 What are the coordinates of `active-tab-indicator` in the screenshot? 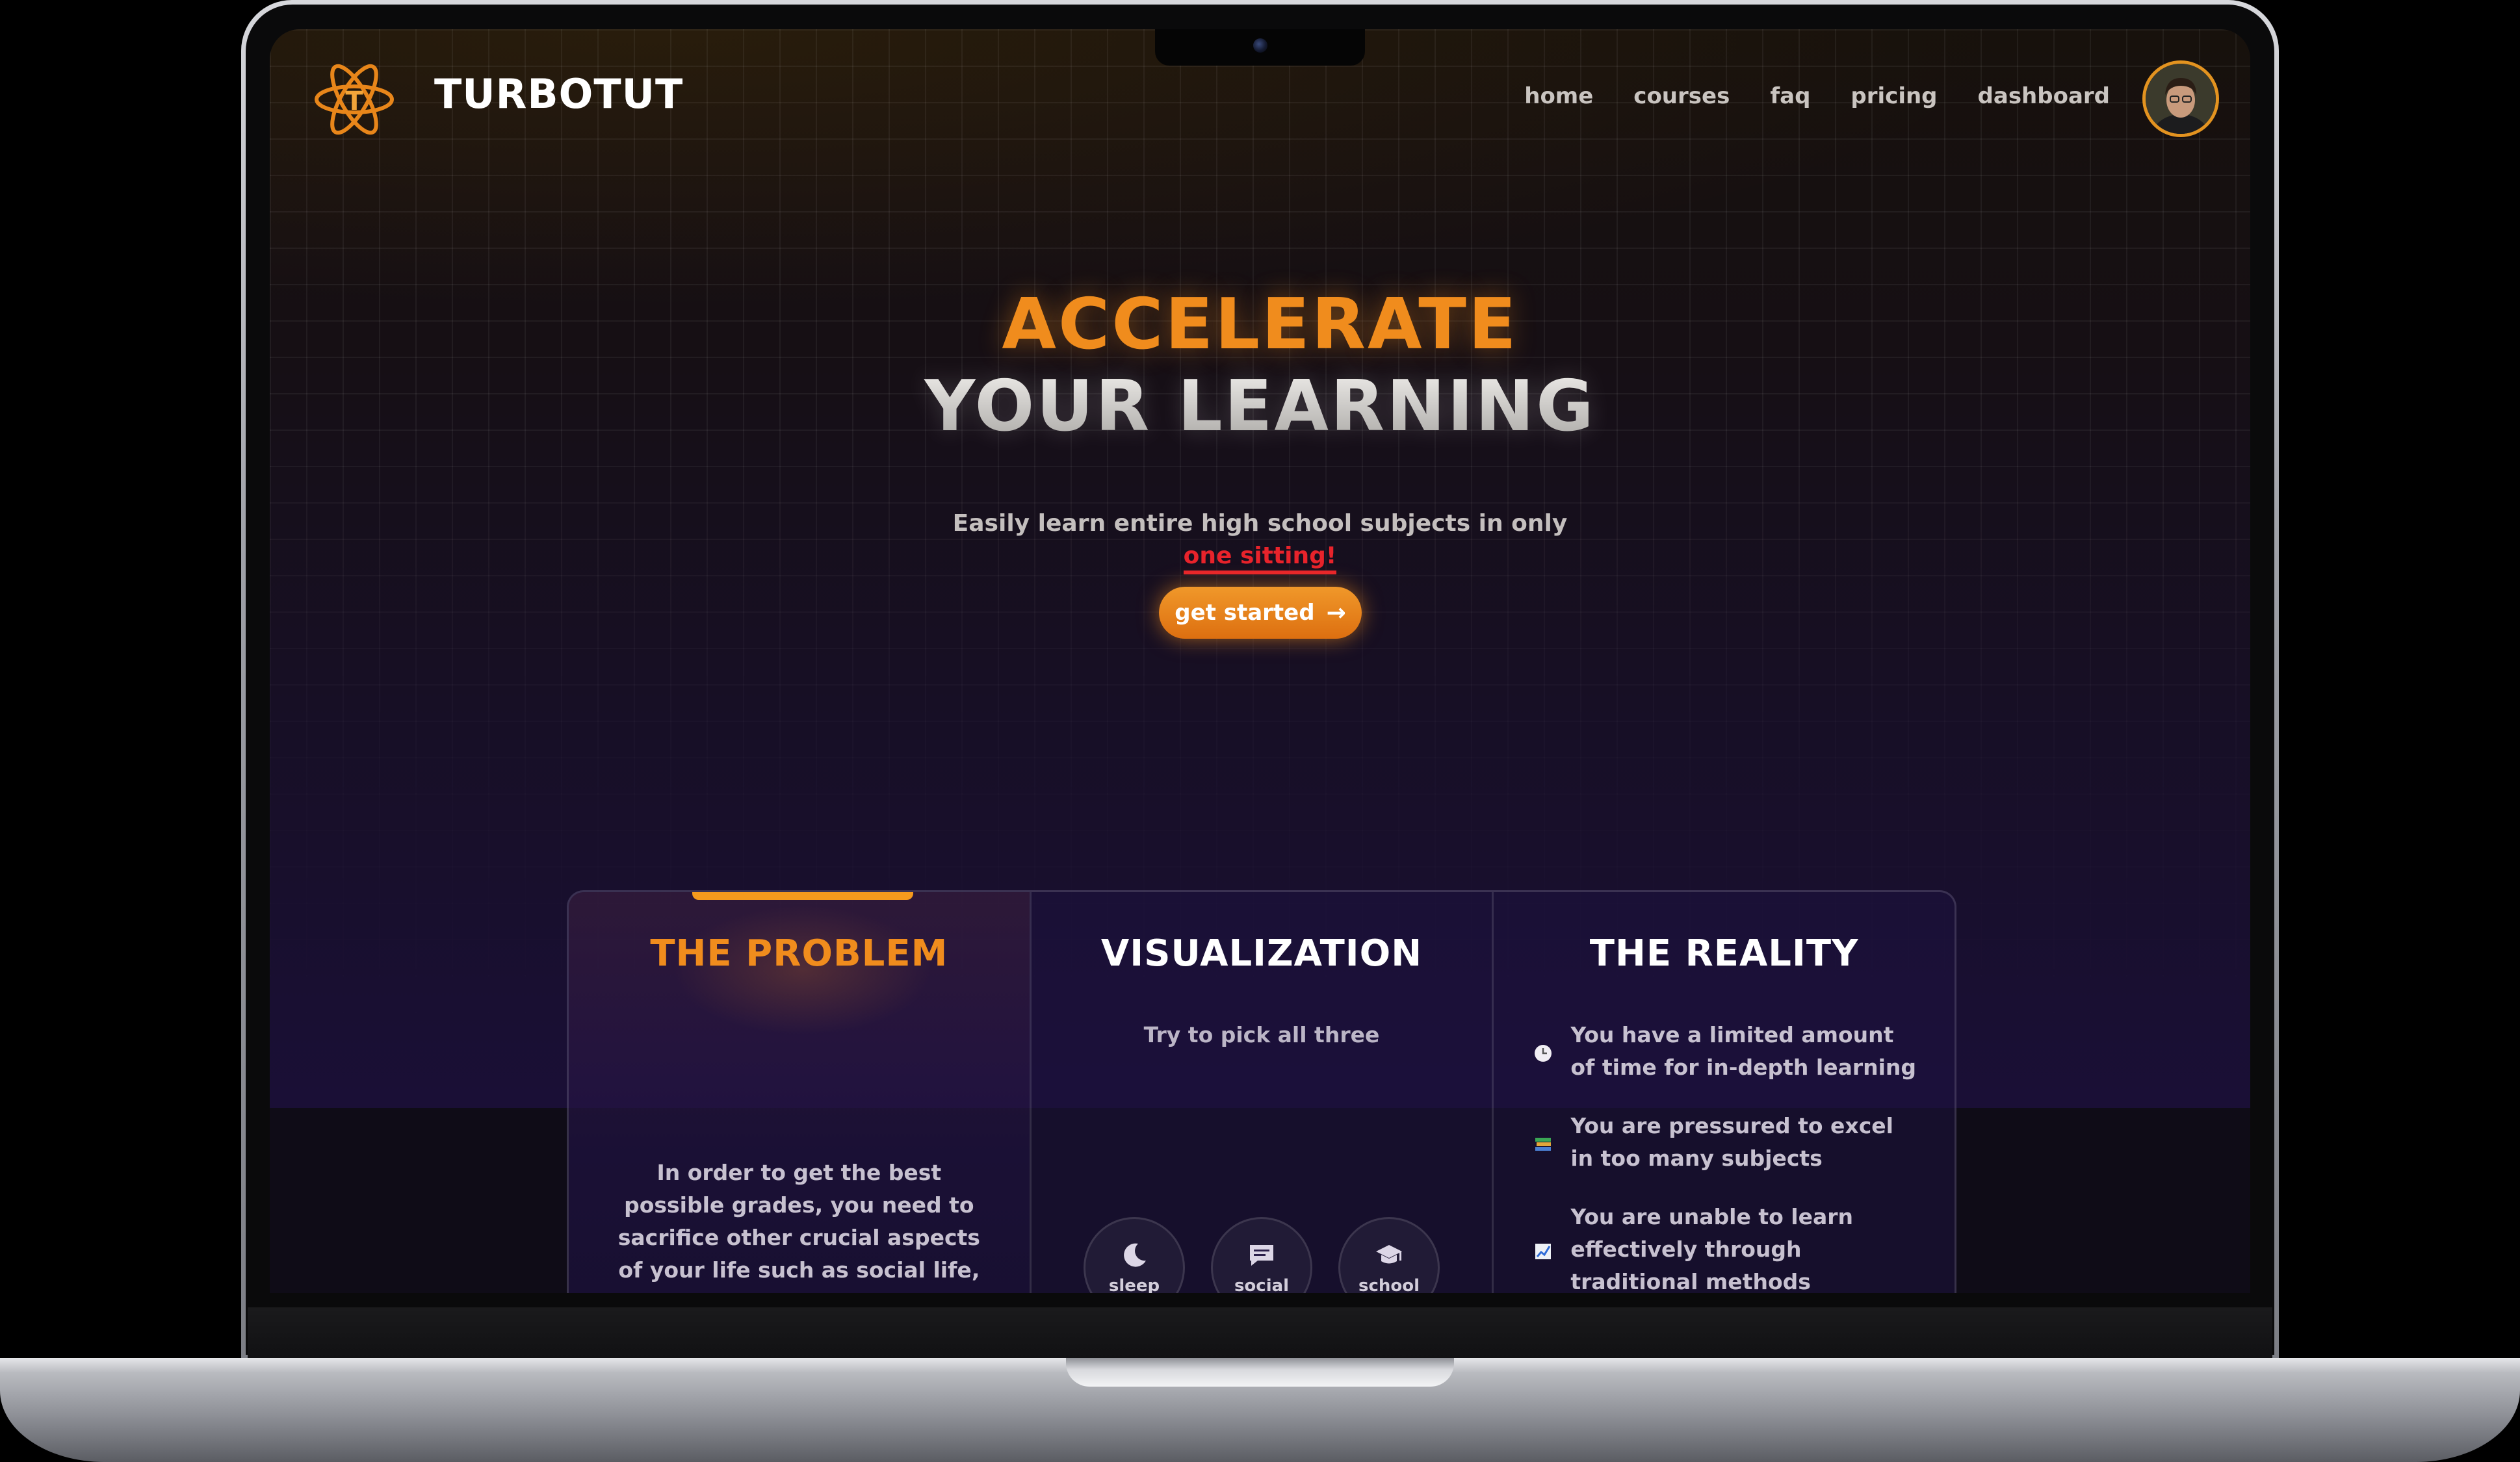 It's located at (802, 896).